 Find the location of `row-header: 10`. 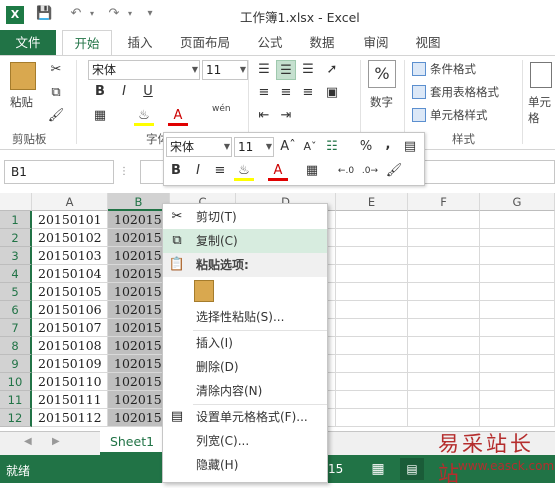

row-header: 10 is located at coordinates (16, 382).